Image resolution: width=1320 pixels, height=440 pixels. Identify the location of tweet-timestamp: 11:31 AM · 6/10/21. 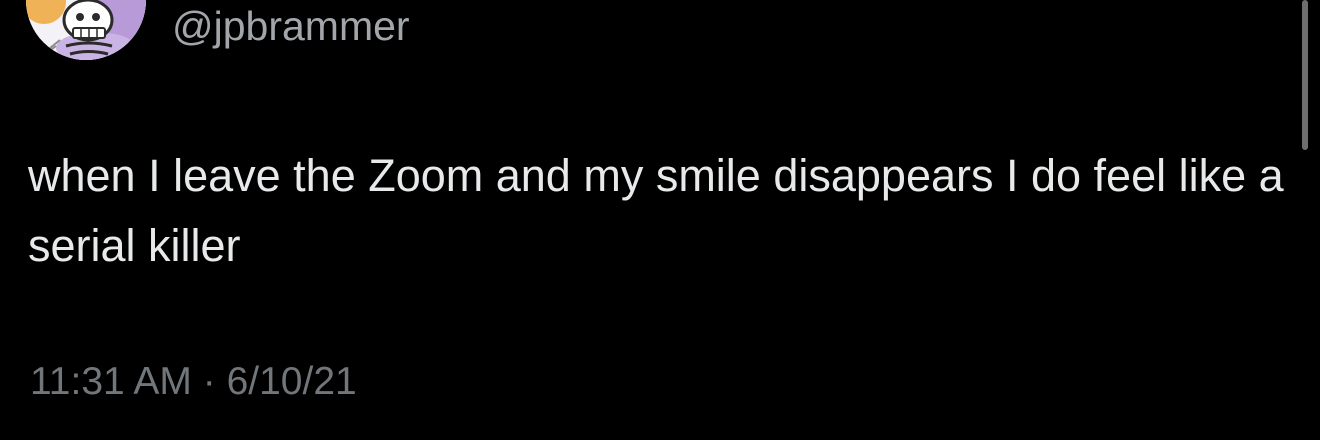
(193, 382).